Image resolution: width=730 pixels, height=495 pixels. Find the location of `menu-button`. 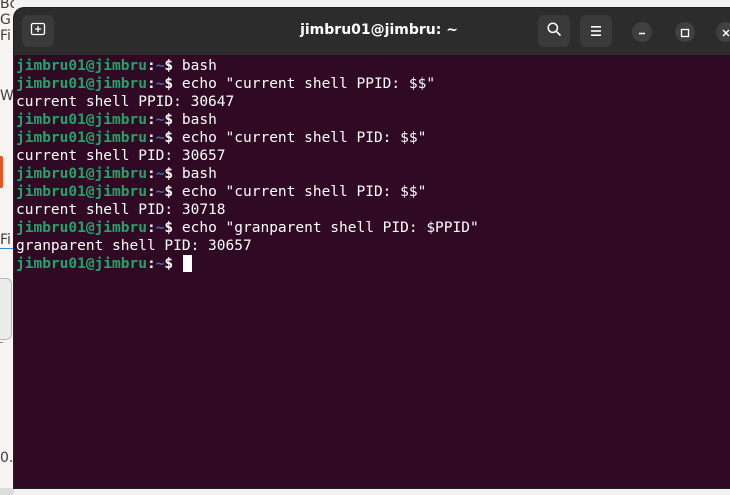

menu-button is located at coordinates (596, 31).